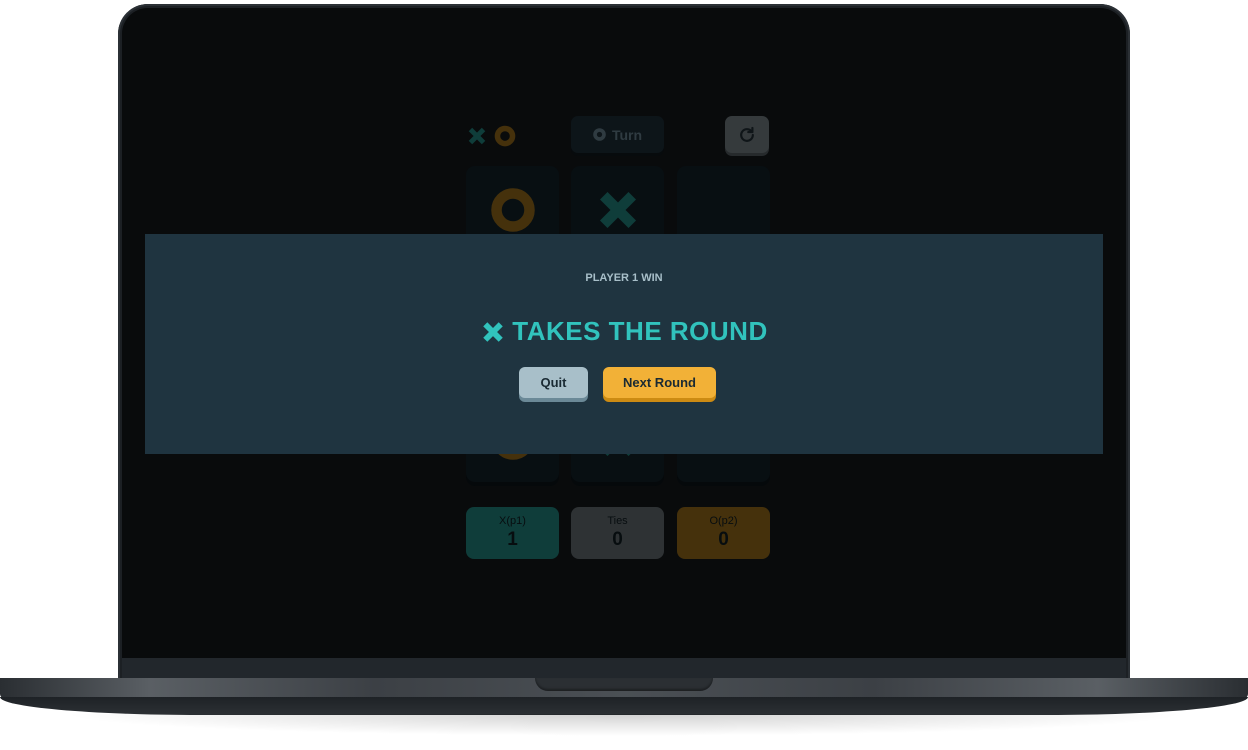 Image resolution: width=1248 pixels, height=750 pixels. I want to click on result-title-text: TAKES THE ROUND, so click(640, 331).